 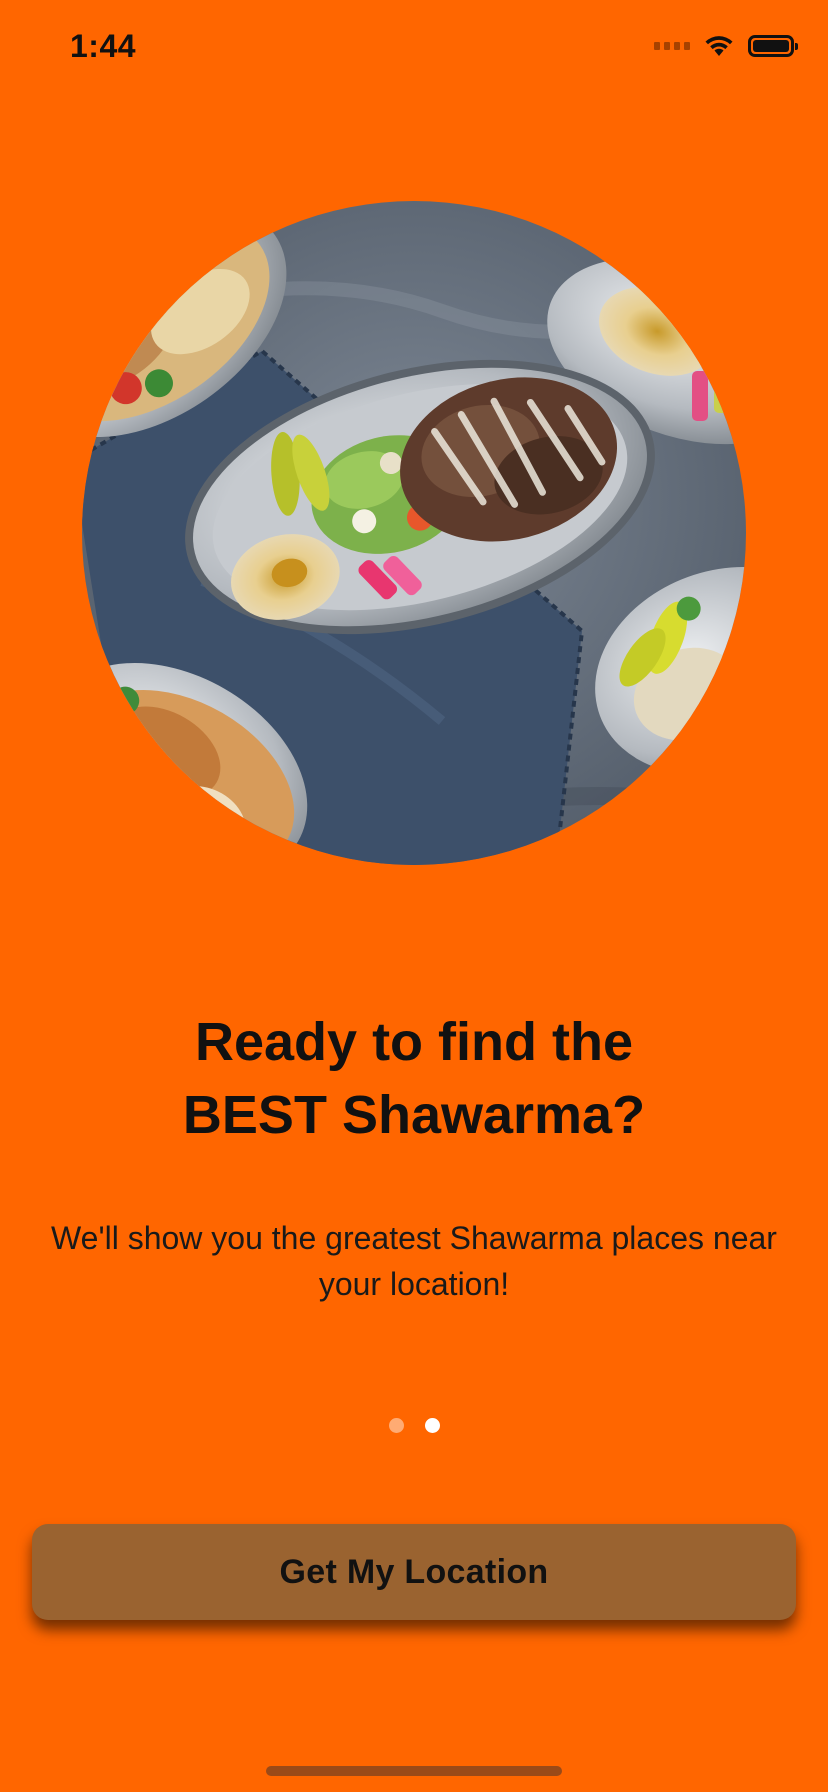 I want to click on title-line-1: Ready to find the, so click(x=413, y=1042).